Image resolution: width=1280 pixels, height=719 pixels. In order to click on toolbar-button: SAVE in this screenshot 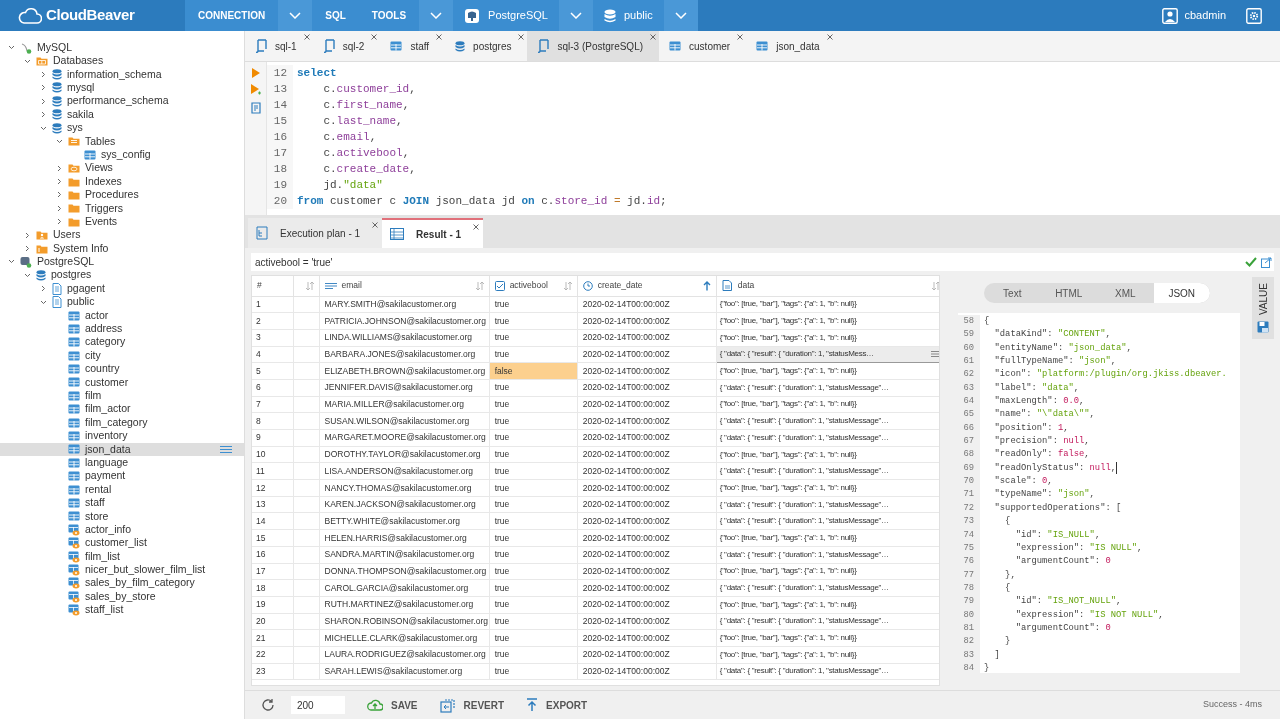, I will do `click(392, 705)`.